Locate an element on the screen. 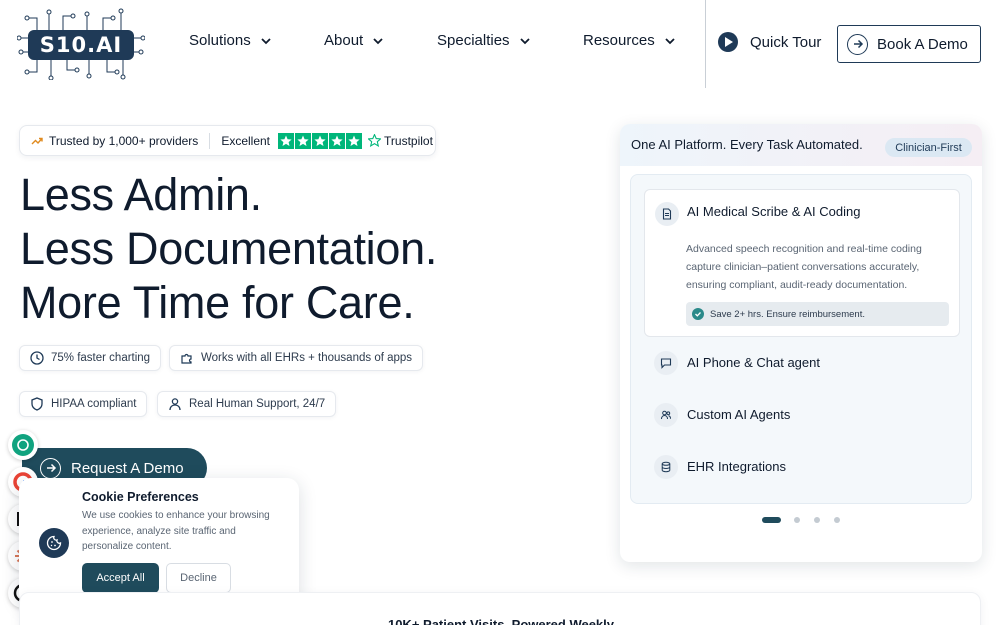  cookie-title: Cookie Preferences is located at coordinates (140, 497).